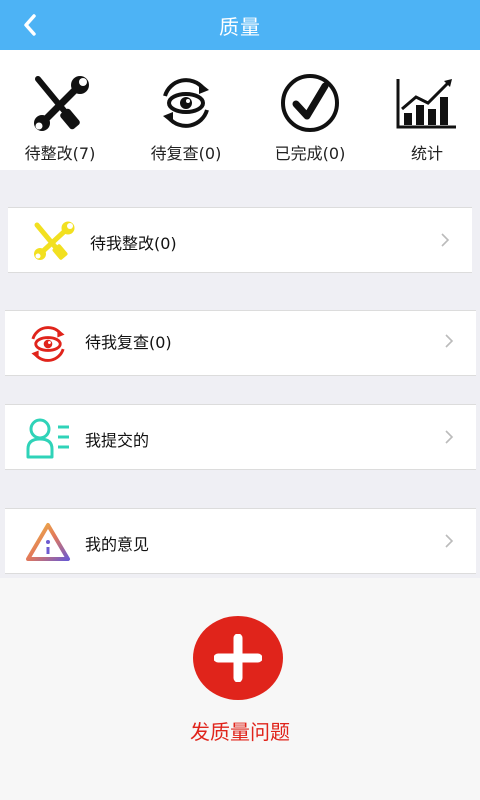  Describe the element at coordinates (310, 103) in the screenshot. I see `check-circle-icon` at that location.